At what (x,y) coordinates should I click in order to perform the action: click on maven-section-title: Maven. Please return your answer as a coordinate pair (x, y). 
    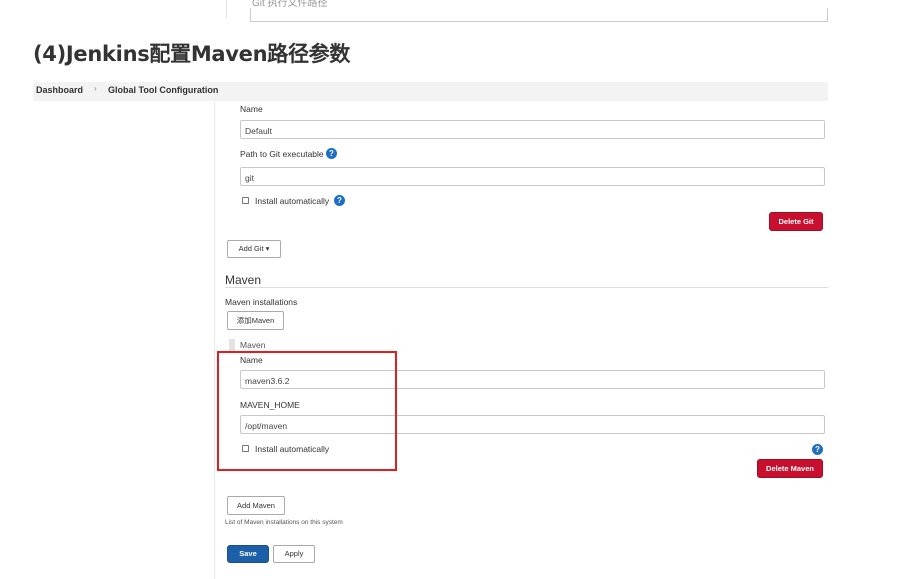
    Looking at the image, I should click on (243, 280).